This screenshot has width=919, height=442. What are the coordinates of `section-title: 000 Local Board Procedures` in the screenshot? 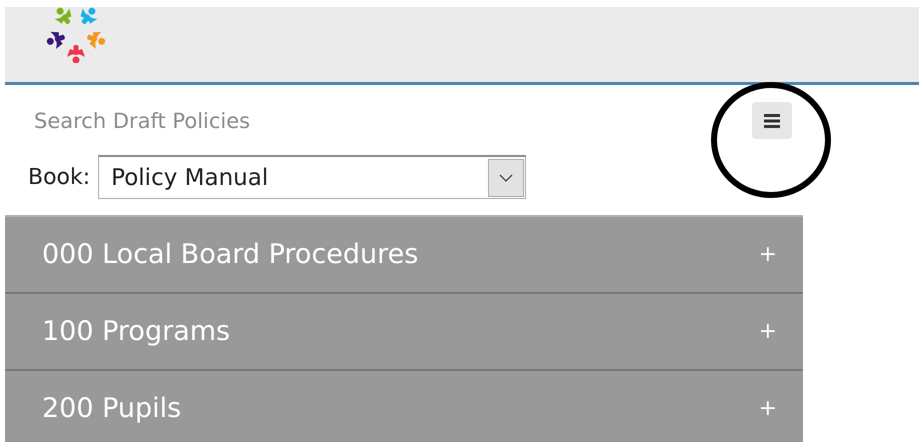 It's located at (230, 254).